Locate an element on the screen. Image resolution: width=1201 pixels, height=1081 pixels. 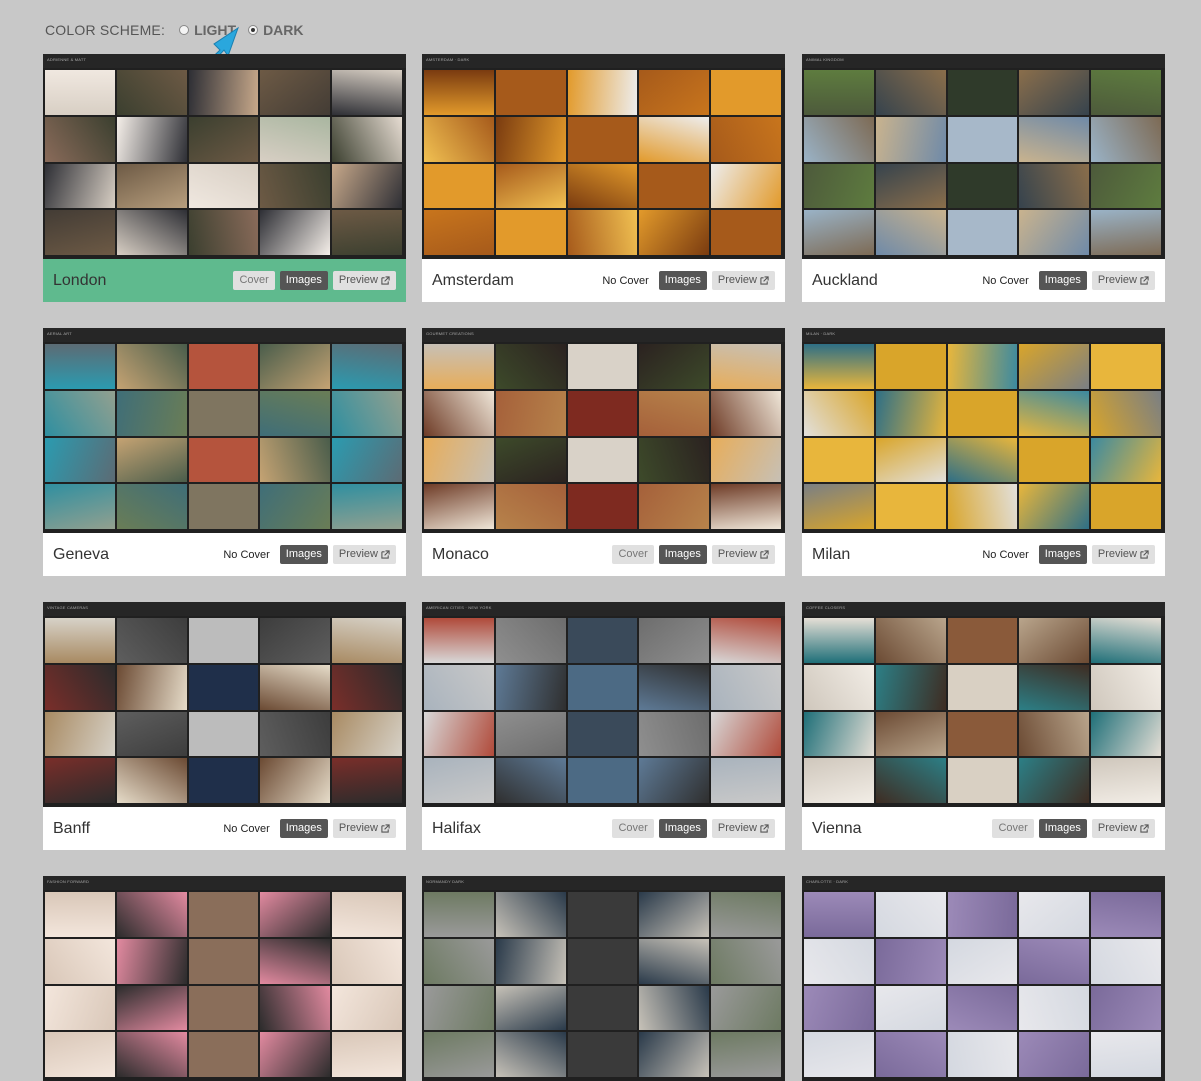
card-footer: Milan No Cover Images Preview is located at coordinates (983, 554).